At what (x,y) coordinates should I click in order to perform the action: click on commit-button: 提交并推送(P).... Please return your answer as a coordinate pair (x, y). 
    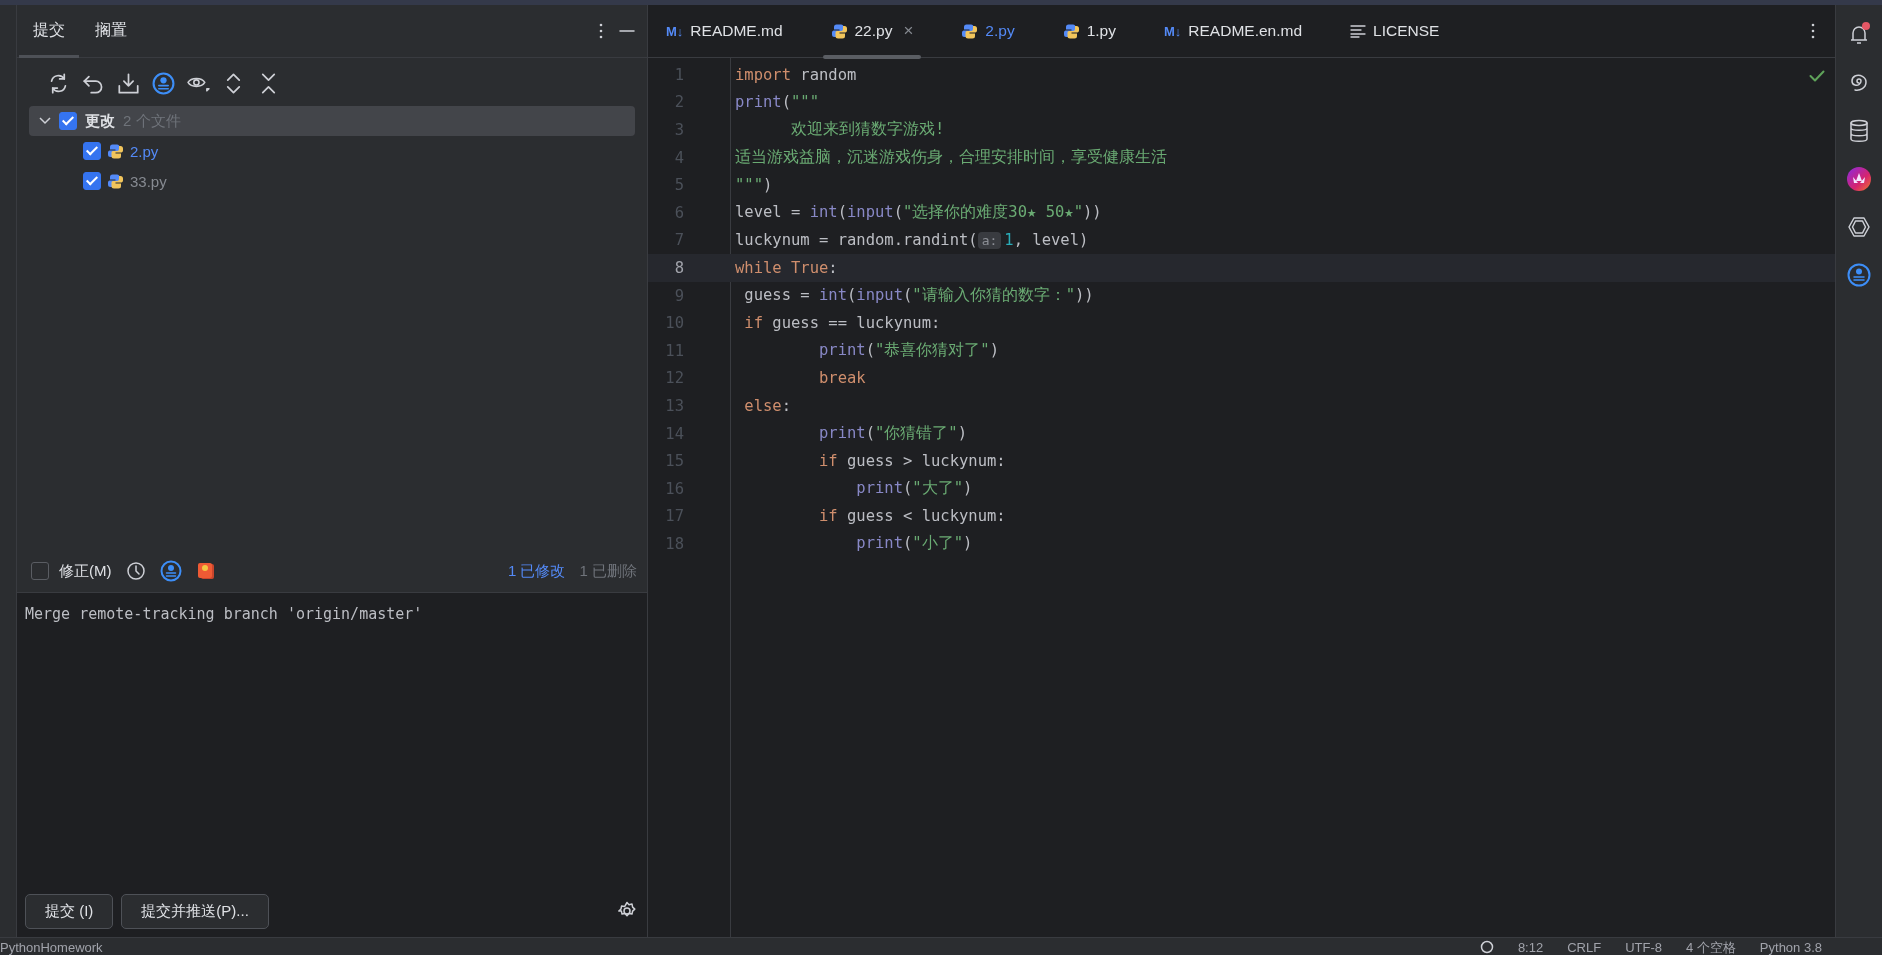
    Looking at the image, I should click on (195, 911).